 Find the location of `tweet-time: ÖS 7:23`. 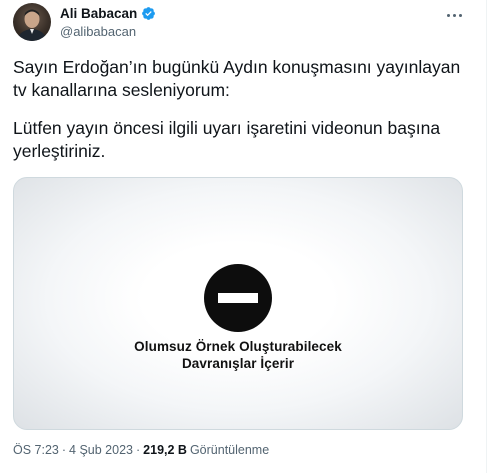

tweet-time: ÖS 7:23 is located at coordinates (36, 450).